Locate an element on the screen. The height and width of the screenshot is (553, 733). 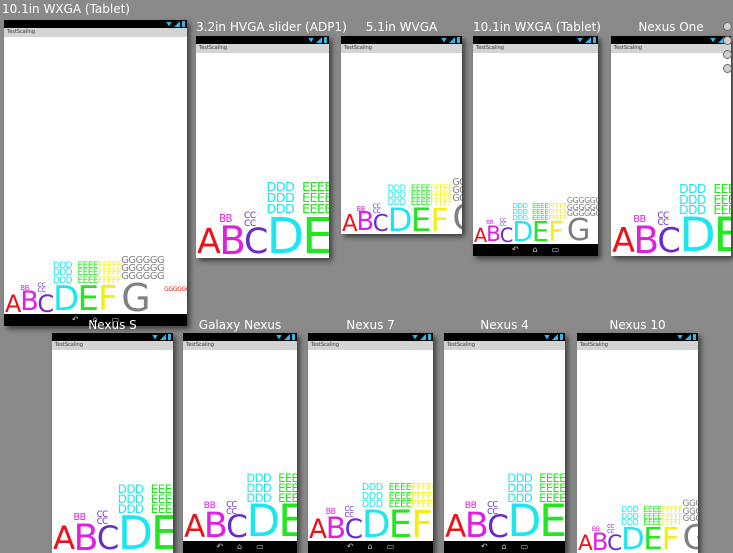
zoom-actual-icon is located at coordinates (727, 54).